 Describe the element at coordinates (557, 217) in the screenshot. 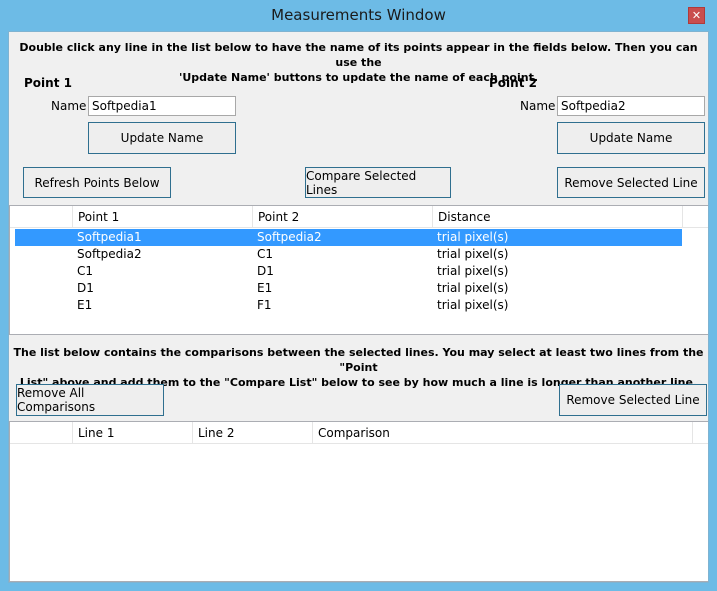

I see `header-distance: Distance` at that location.